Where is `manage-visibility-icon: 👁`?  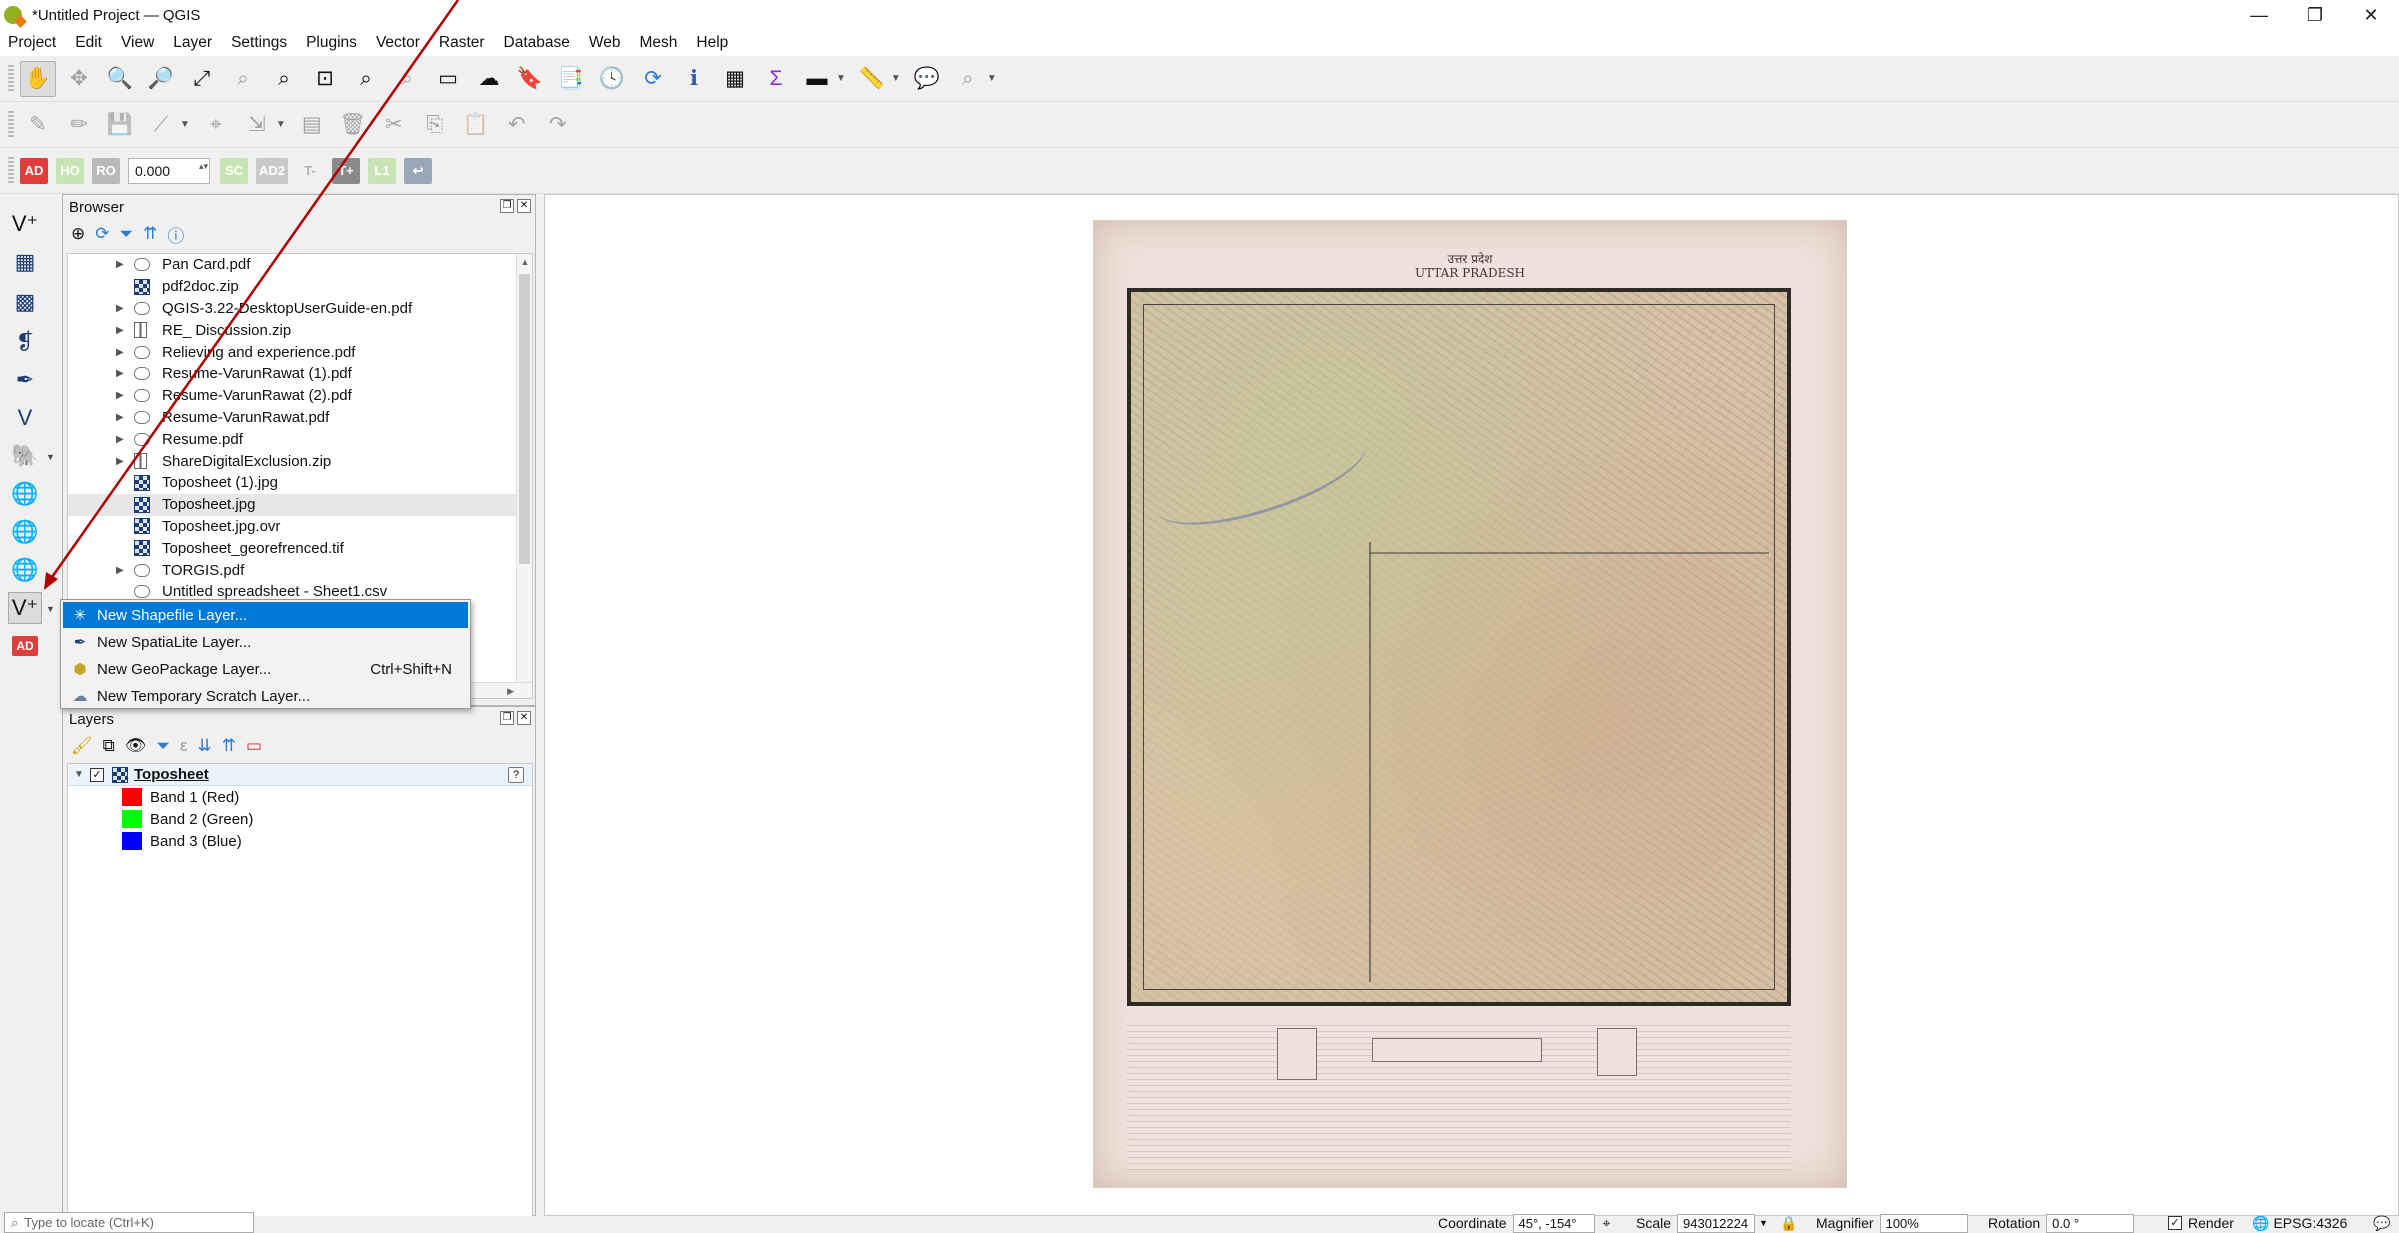 manage-visibility-icon: 👁 is located at coordinates (136, 746).